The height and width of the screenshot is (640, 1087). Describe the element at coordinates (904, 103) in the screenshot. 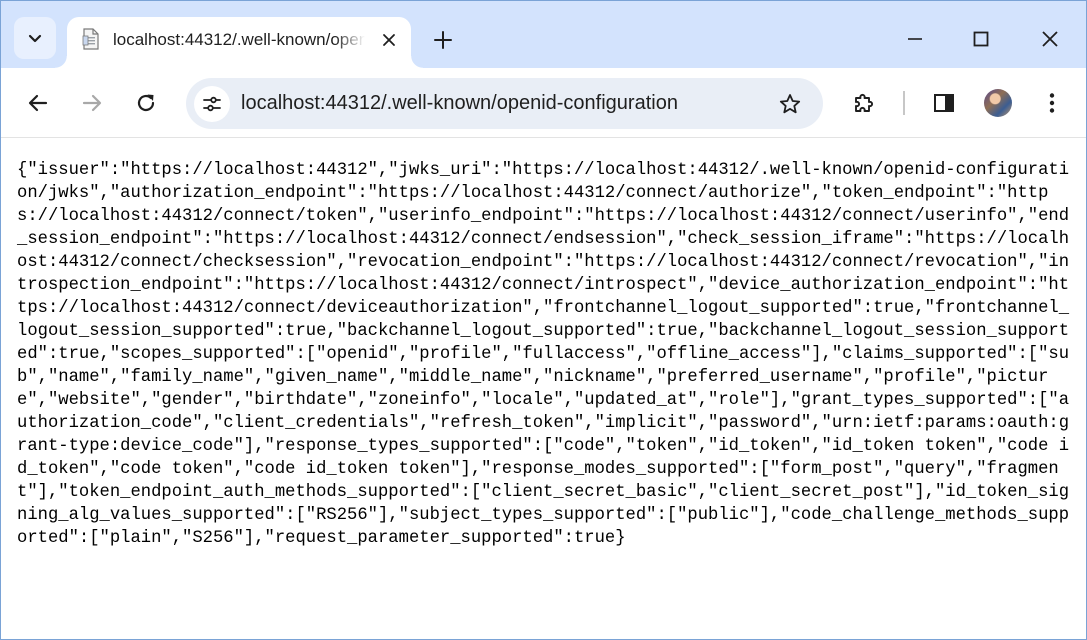

I see `toolbar-divider` at that location.